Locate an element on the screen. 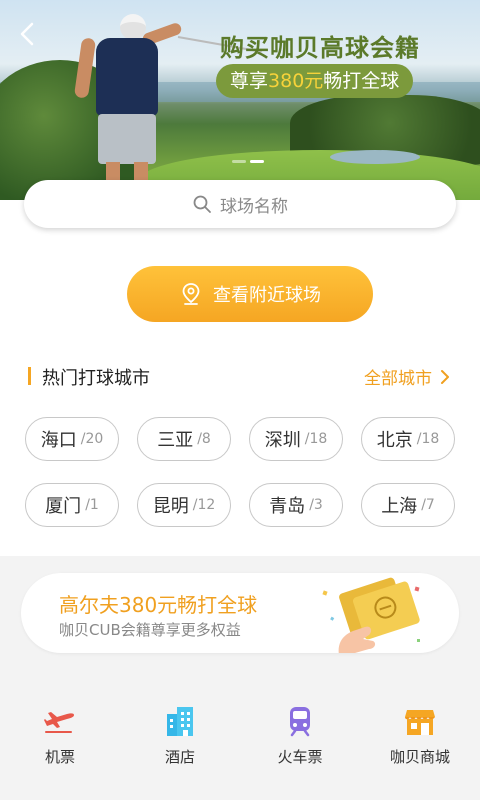 The height and width of the screenshot is (800, 480). hot-cities-title: 热门打球城市 is located at coordinates (96, 378).